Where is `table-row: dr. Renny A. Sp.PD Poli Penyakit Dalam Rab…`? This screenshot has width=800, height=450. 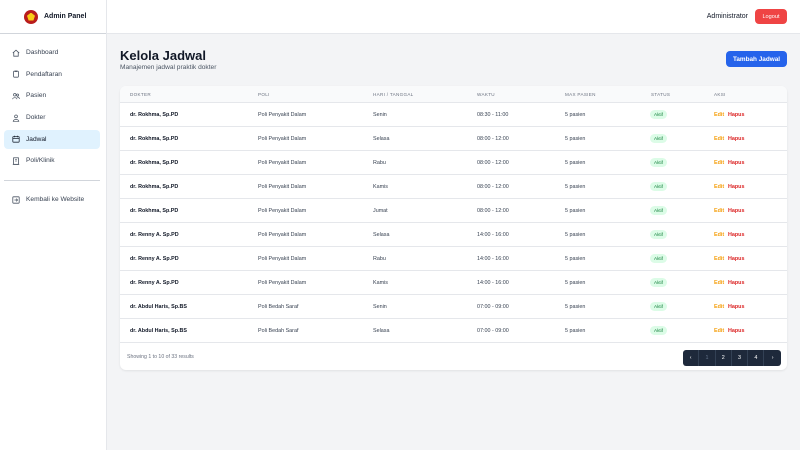
table-row: dr. Renny A. Sp.PD Poli Penyakit Dalam Rab… is located at coordinates (453, 258).